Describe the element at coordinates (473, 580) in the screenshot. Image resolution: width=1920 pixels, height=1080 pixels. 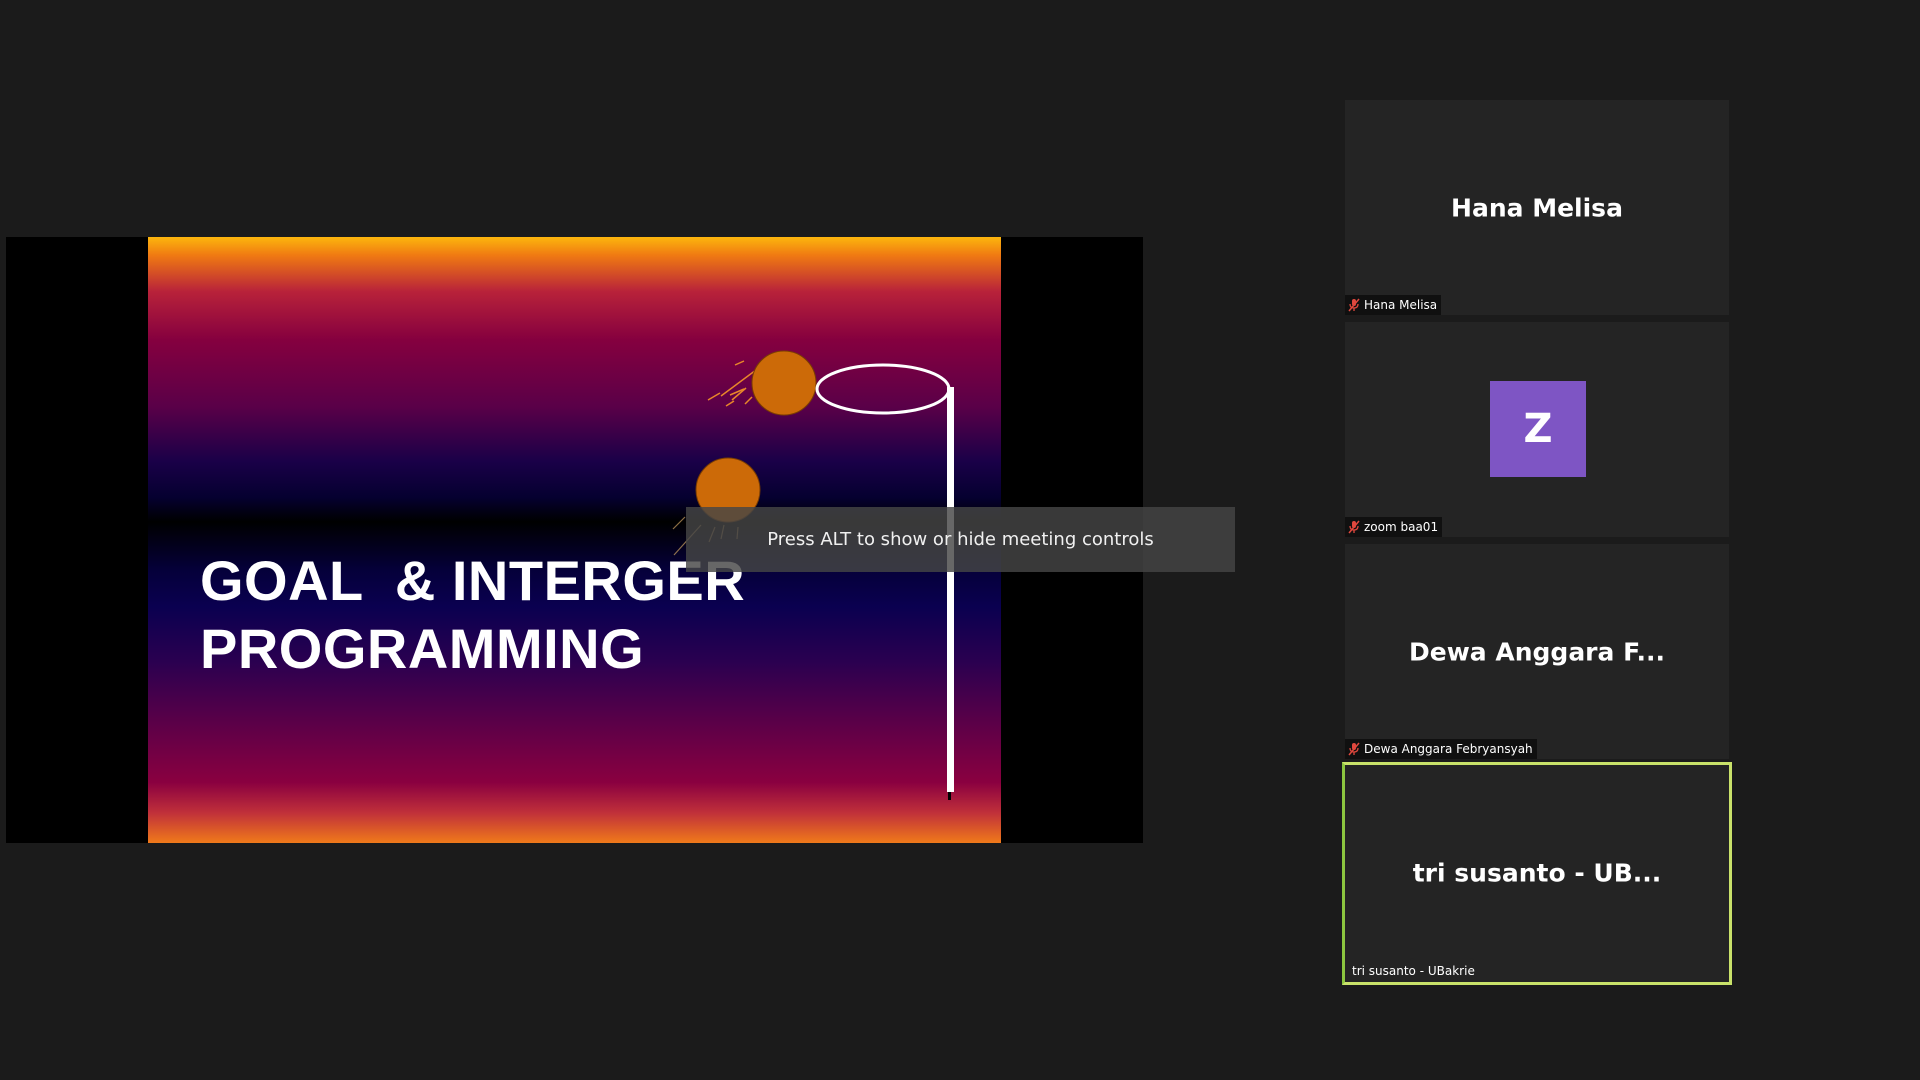
I see `slide-title-line1: GOAL & INTERGER` at that location.